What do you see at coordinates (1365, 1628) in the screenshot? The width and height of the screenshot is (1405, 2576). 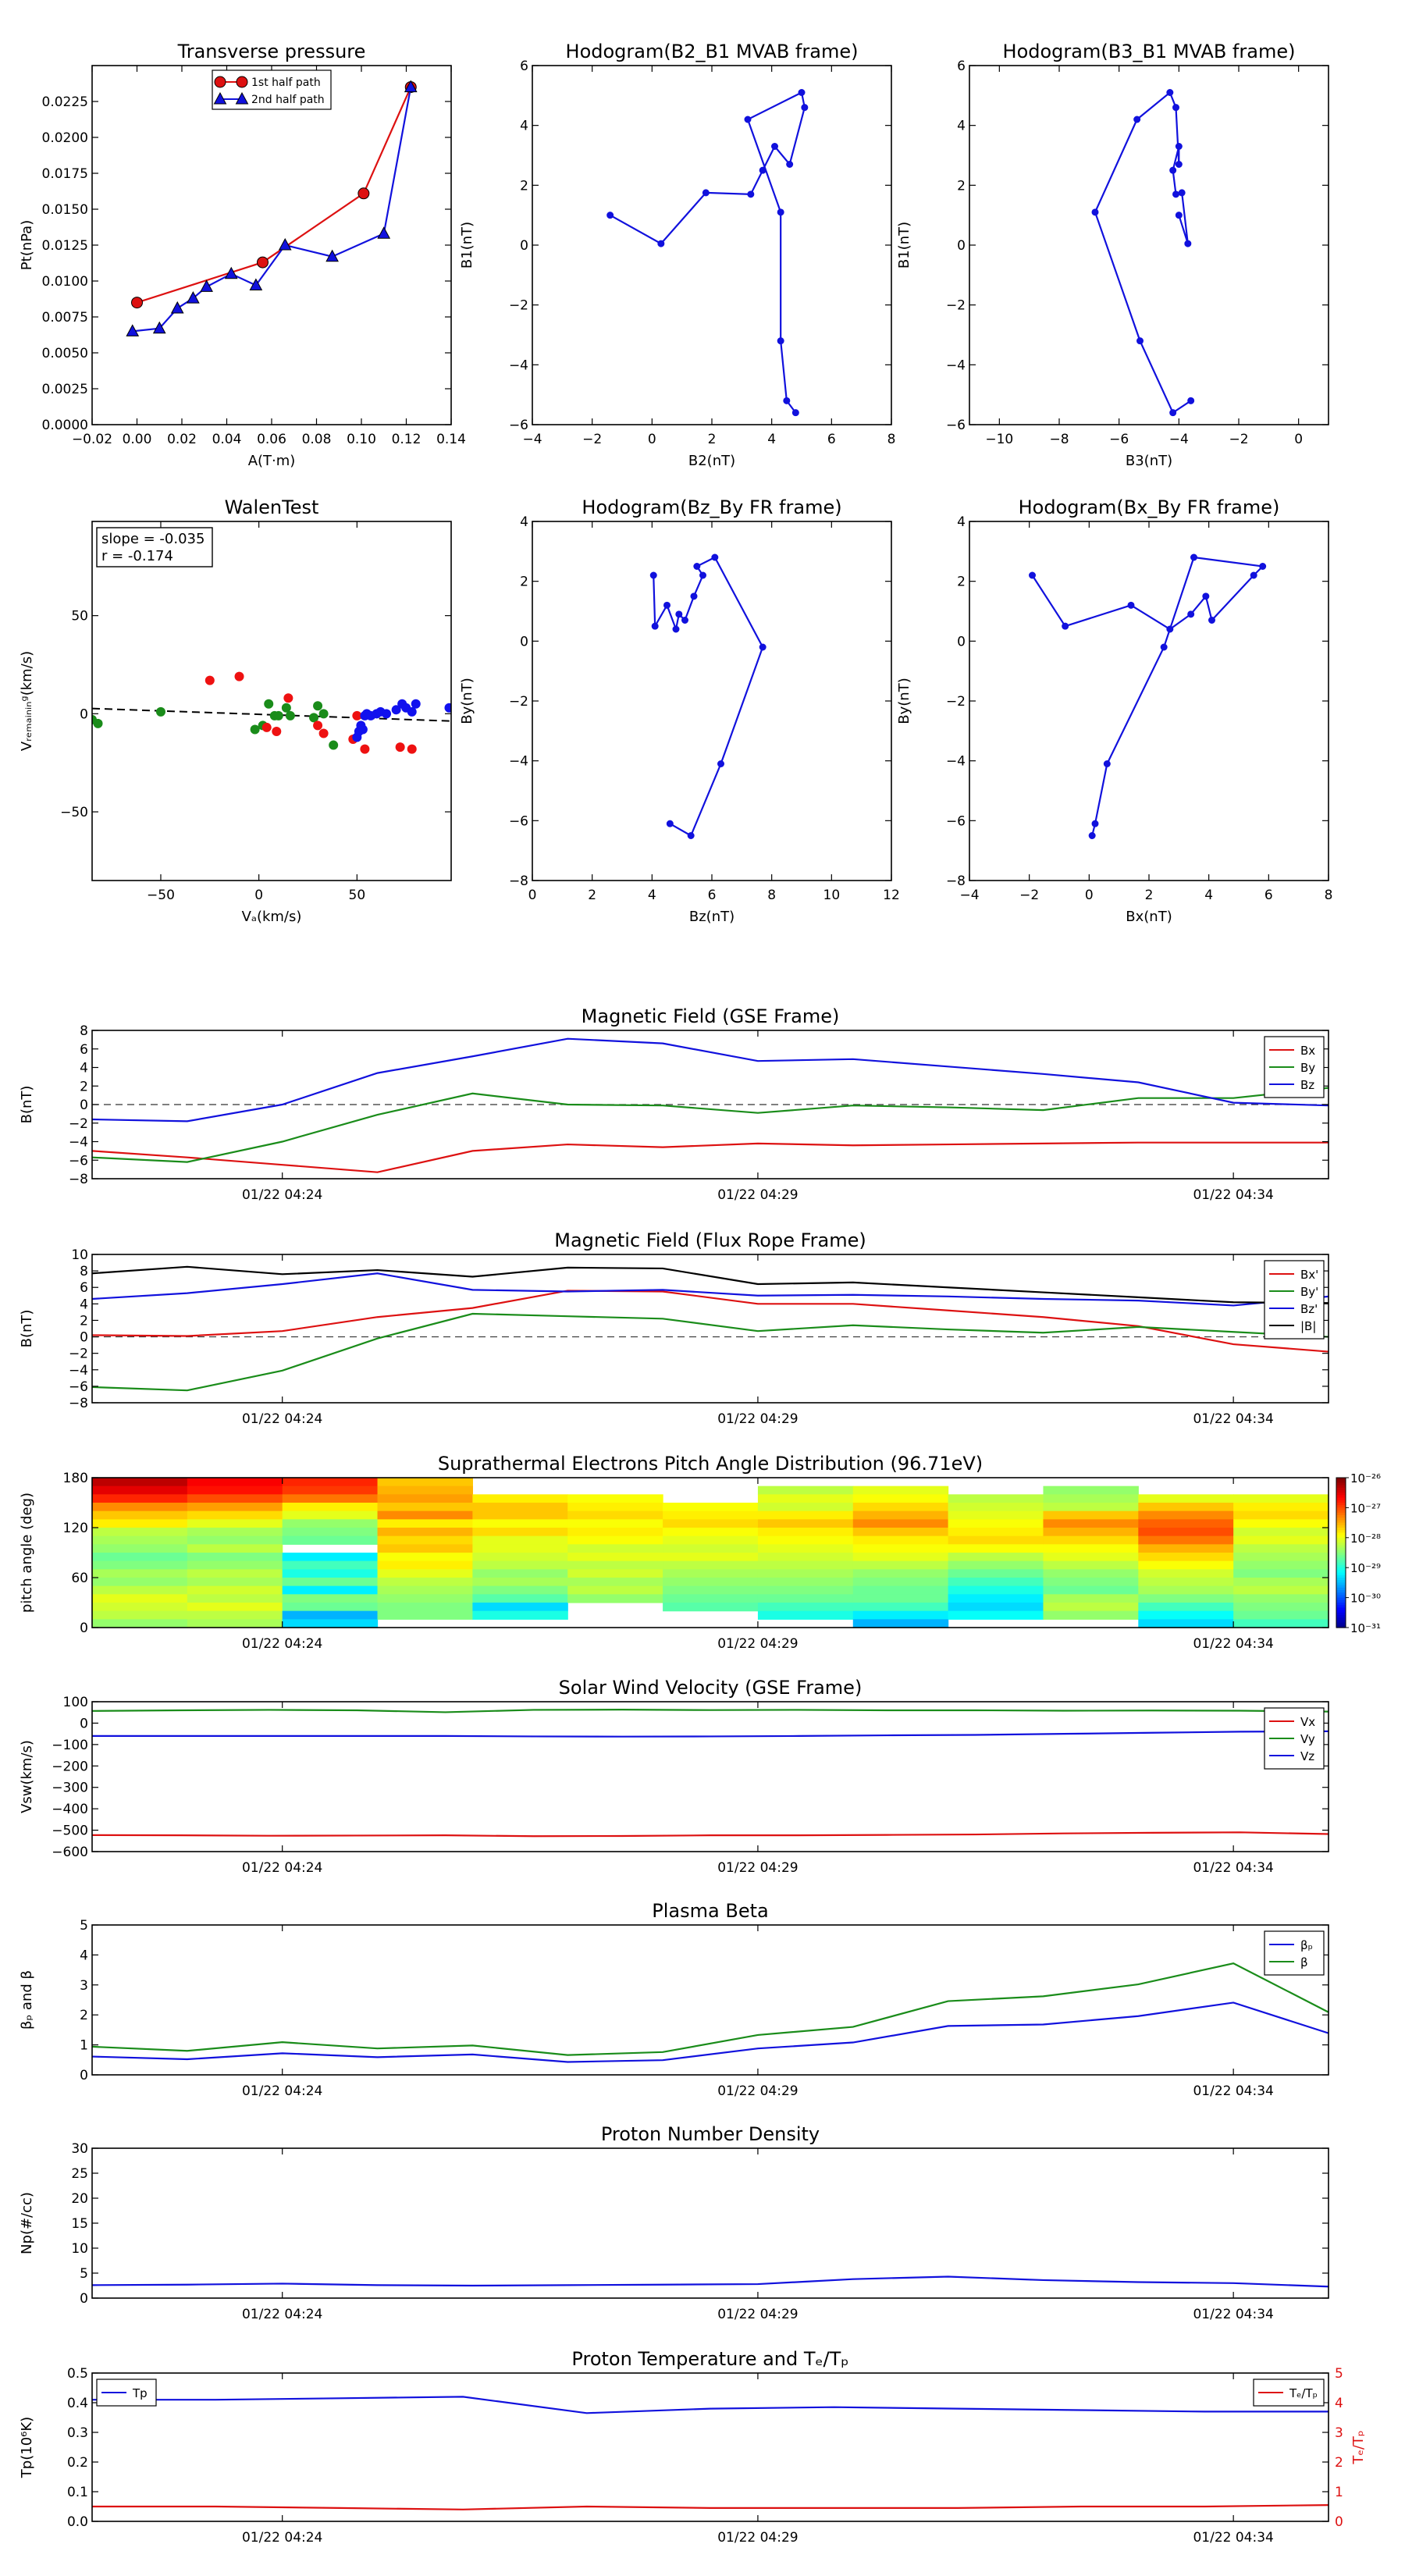 I see `colorbar-tick-label: 10⁻³¹` at bounding box center [1365, 1628].